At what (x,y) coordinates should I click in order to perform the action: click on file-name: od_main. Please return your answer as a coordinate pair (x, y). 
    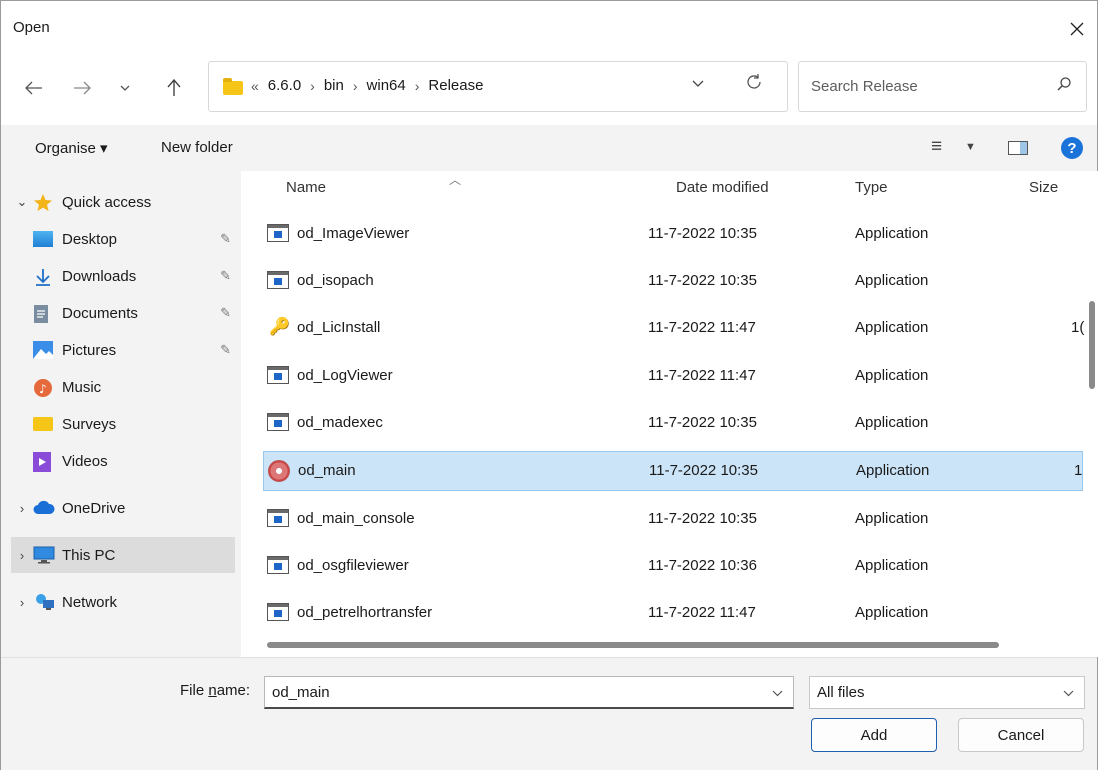
    Looking at the image, I should click on (327, 470).